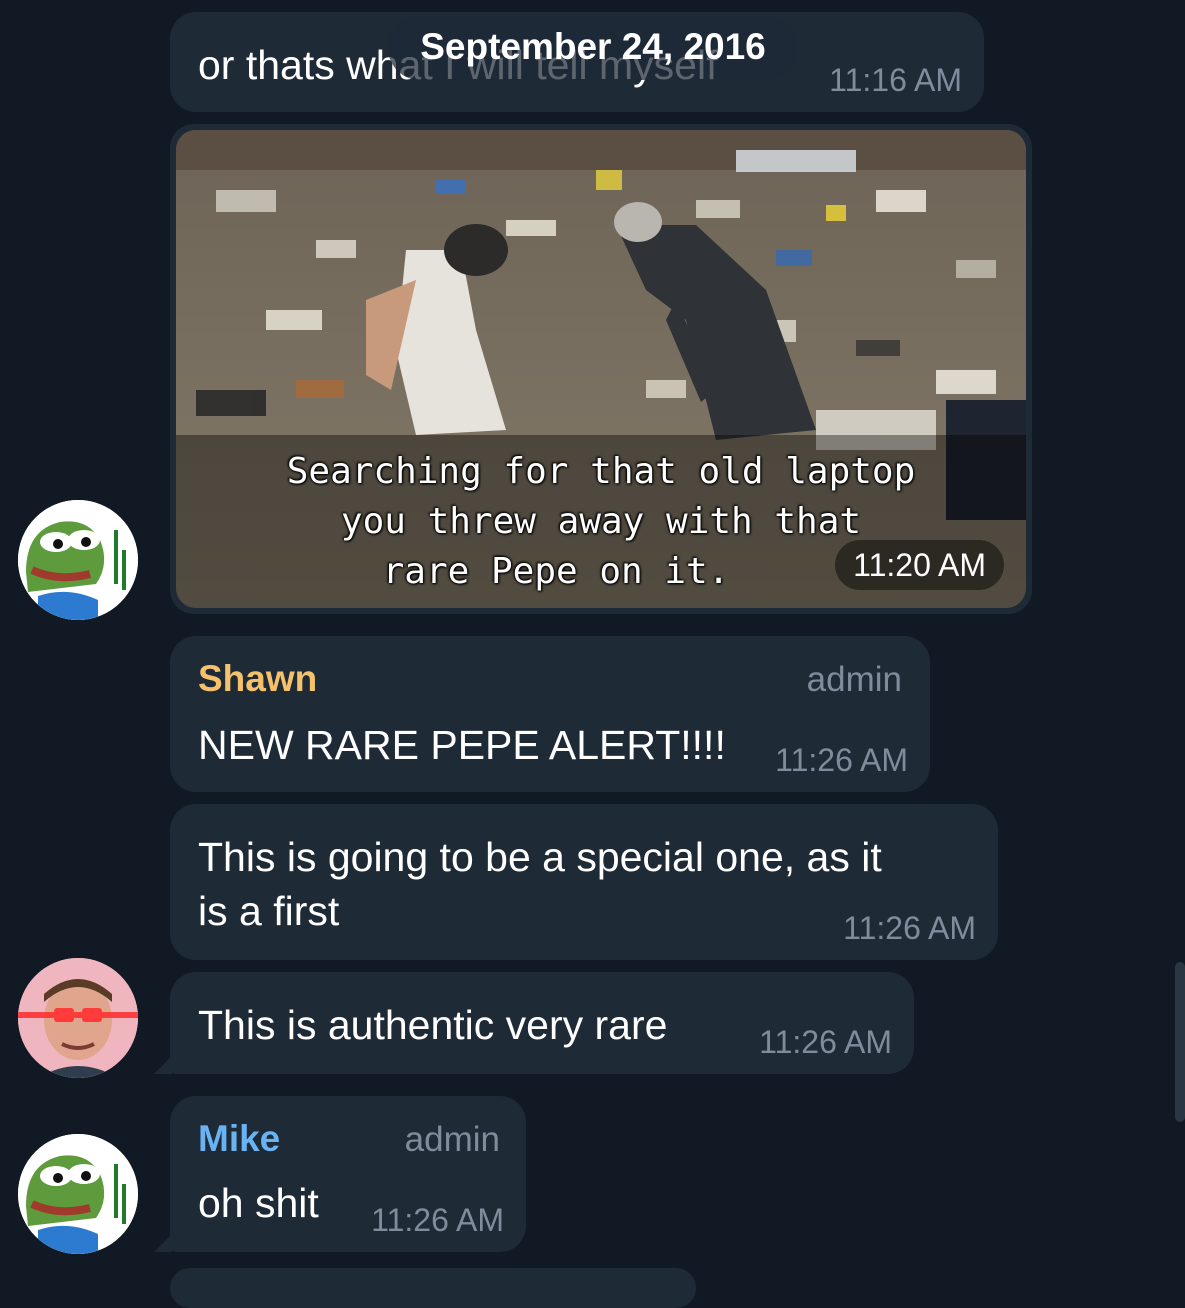  What do you see at coordinates (258, 1203) in the screenshot?
I see `message-text: oh shit` at bounding box center [258, 1203].